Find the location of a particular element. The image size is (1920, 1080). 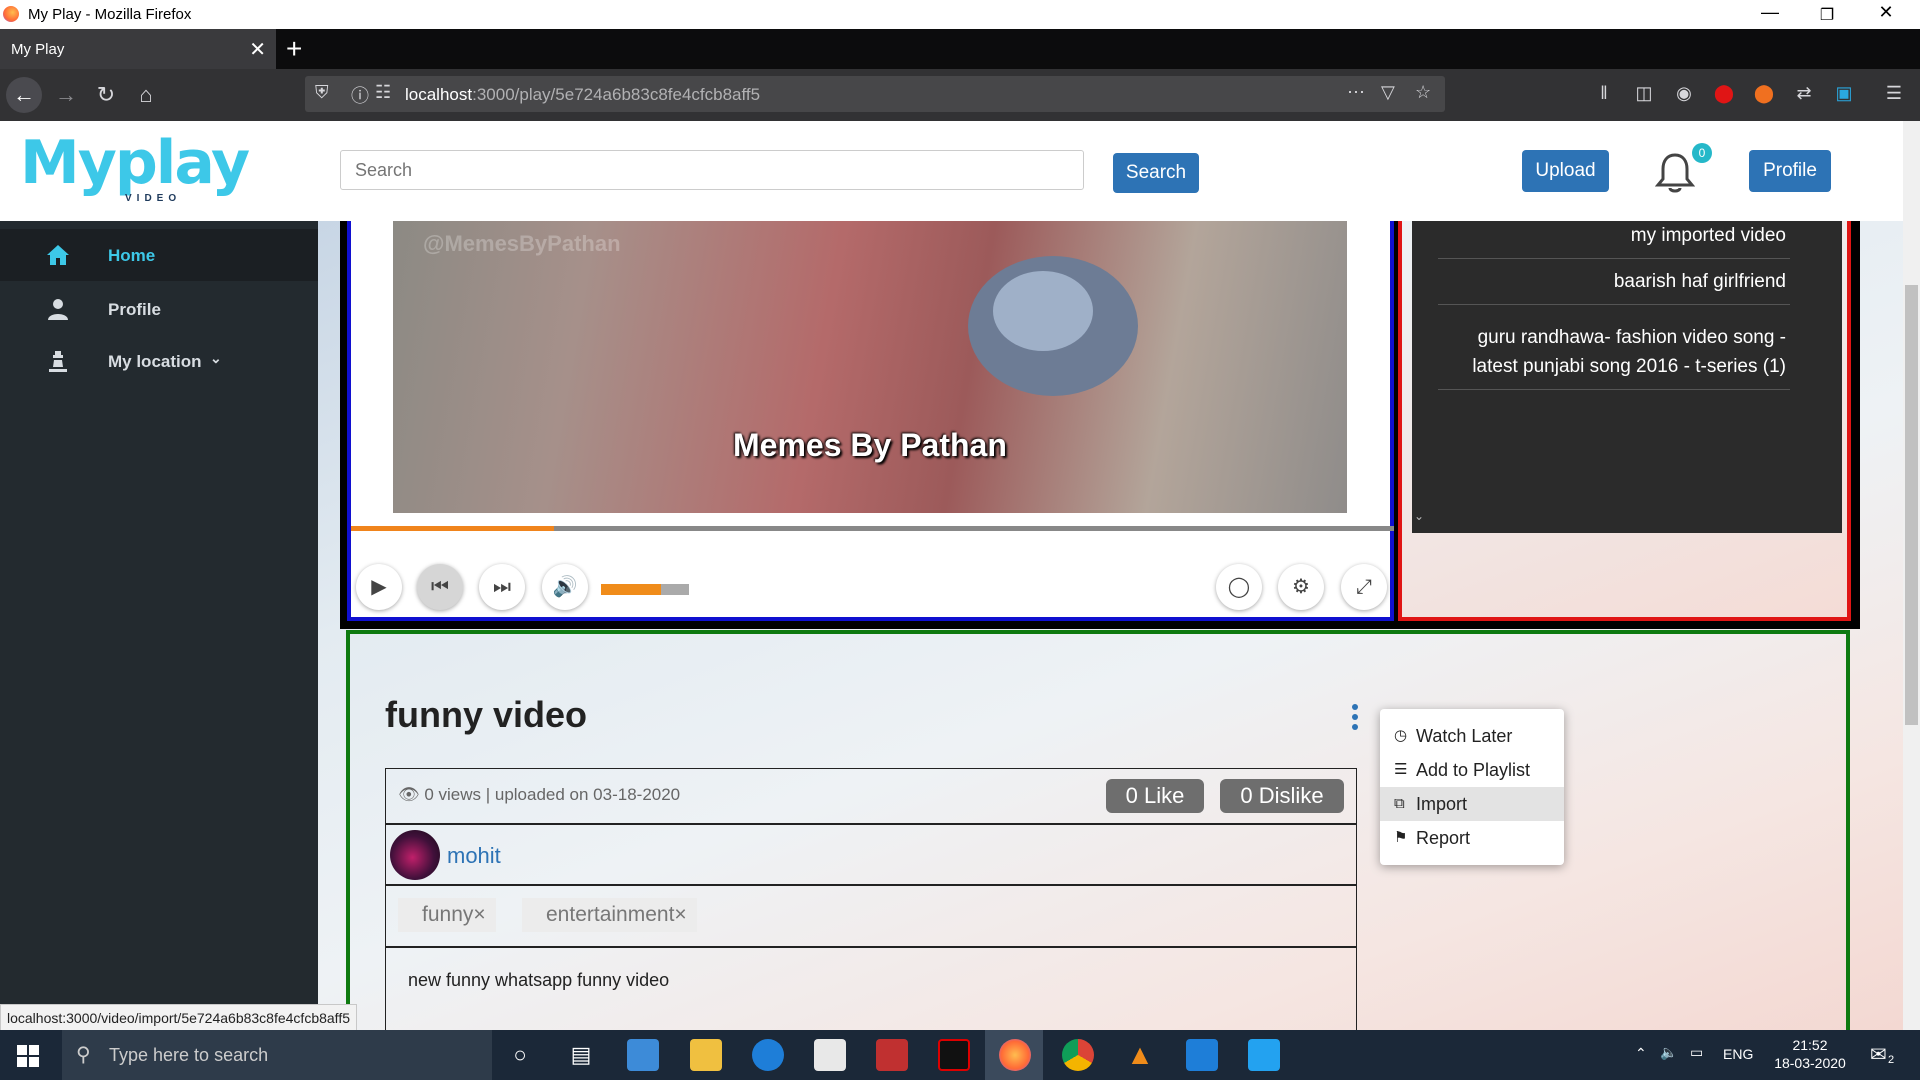

search-icon: ⚲ is located at coordinates (83, 1055).